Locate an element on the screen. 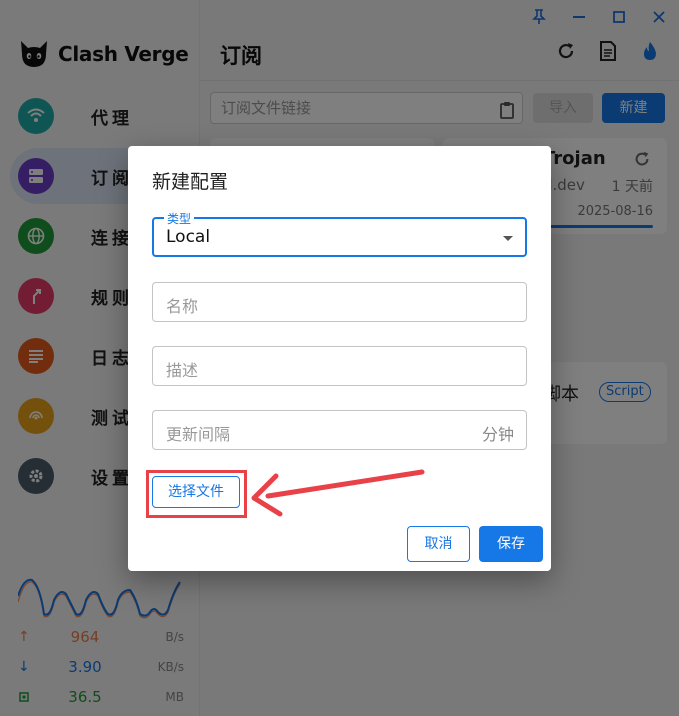  type-label: 类型 is located at coordinates (179, 218).